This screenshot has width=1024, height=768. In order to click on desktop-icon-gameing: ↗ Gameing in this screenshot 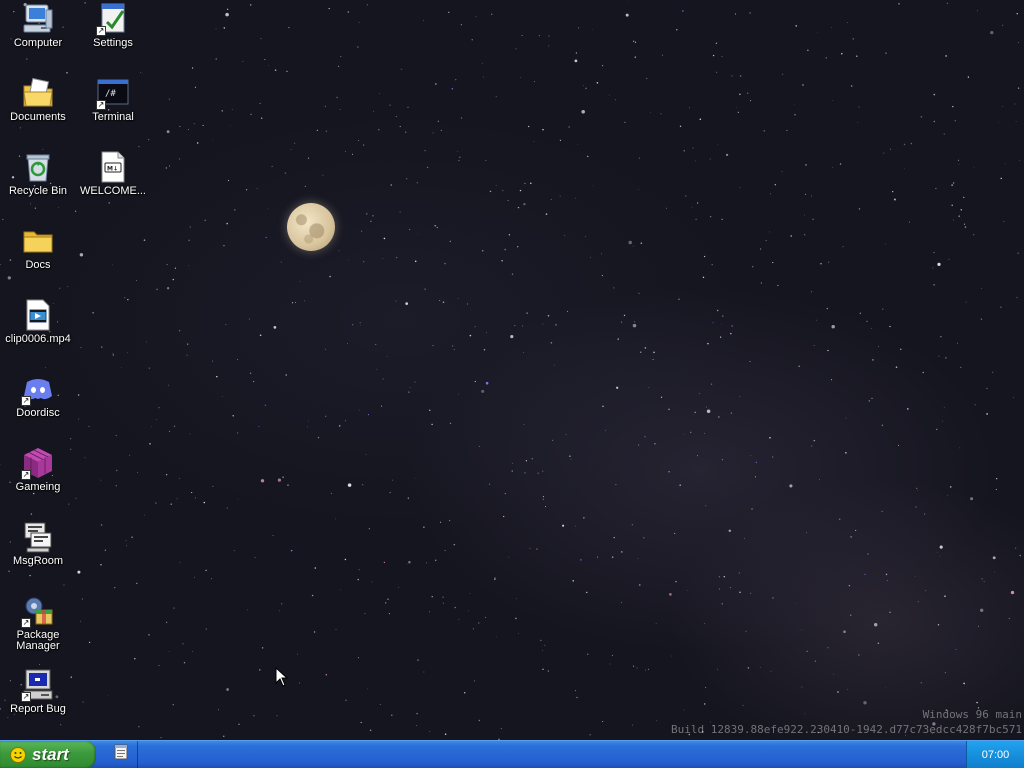, I will do `click(38, 469)`.